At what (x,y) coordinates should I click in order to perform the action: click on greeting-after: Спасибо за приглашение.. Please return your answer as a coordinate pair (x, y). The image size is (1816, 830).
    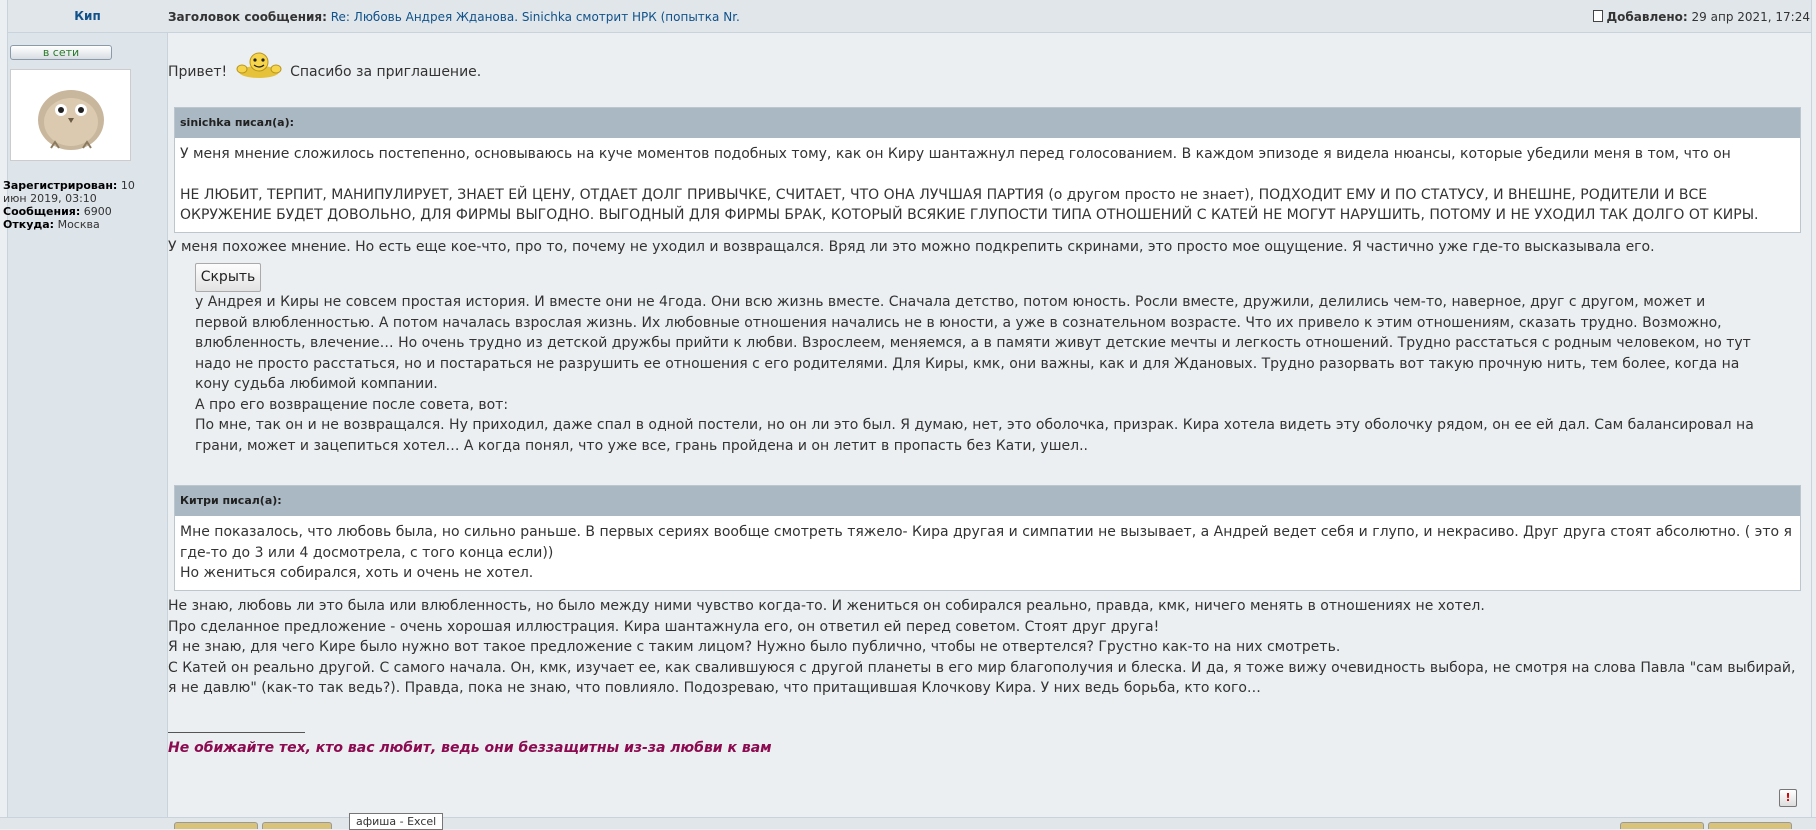
    Looking at the image, I should click on (386, 72).